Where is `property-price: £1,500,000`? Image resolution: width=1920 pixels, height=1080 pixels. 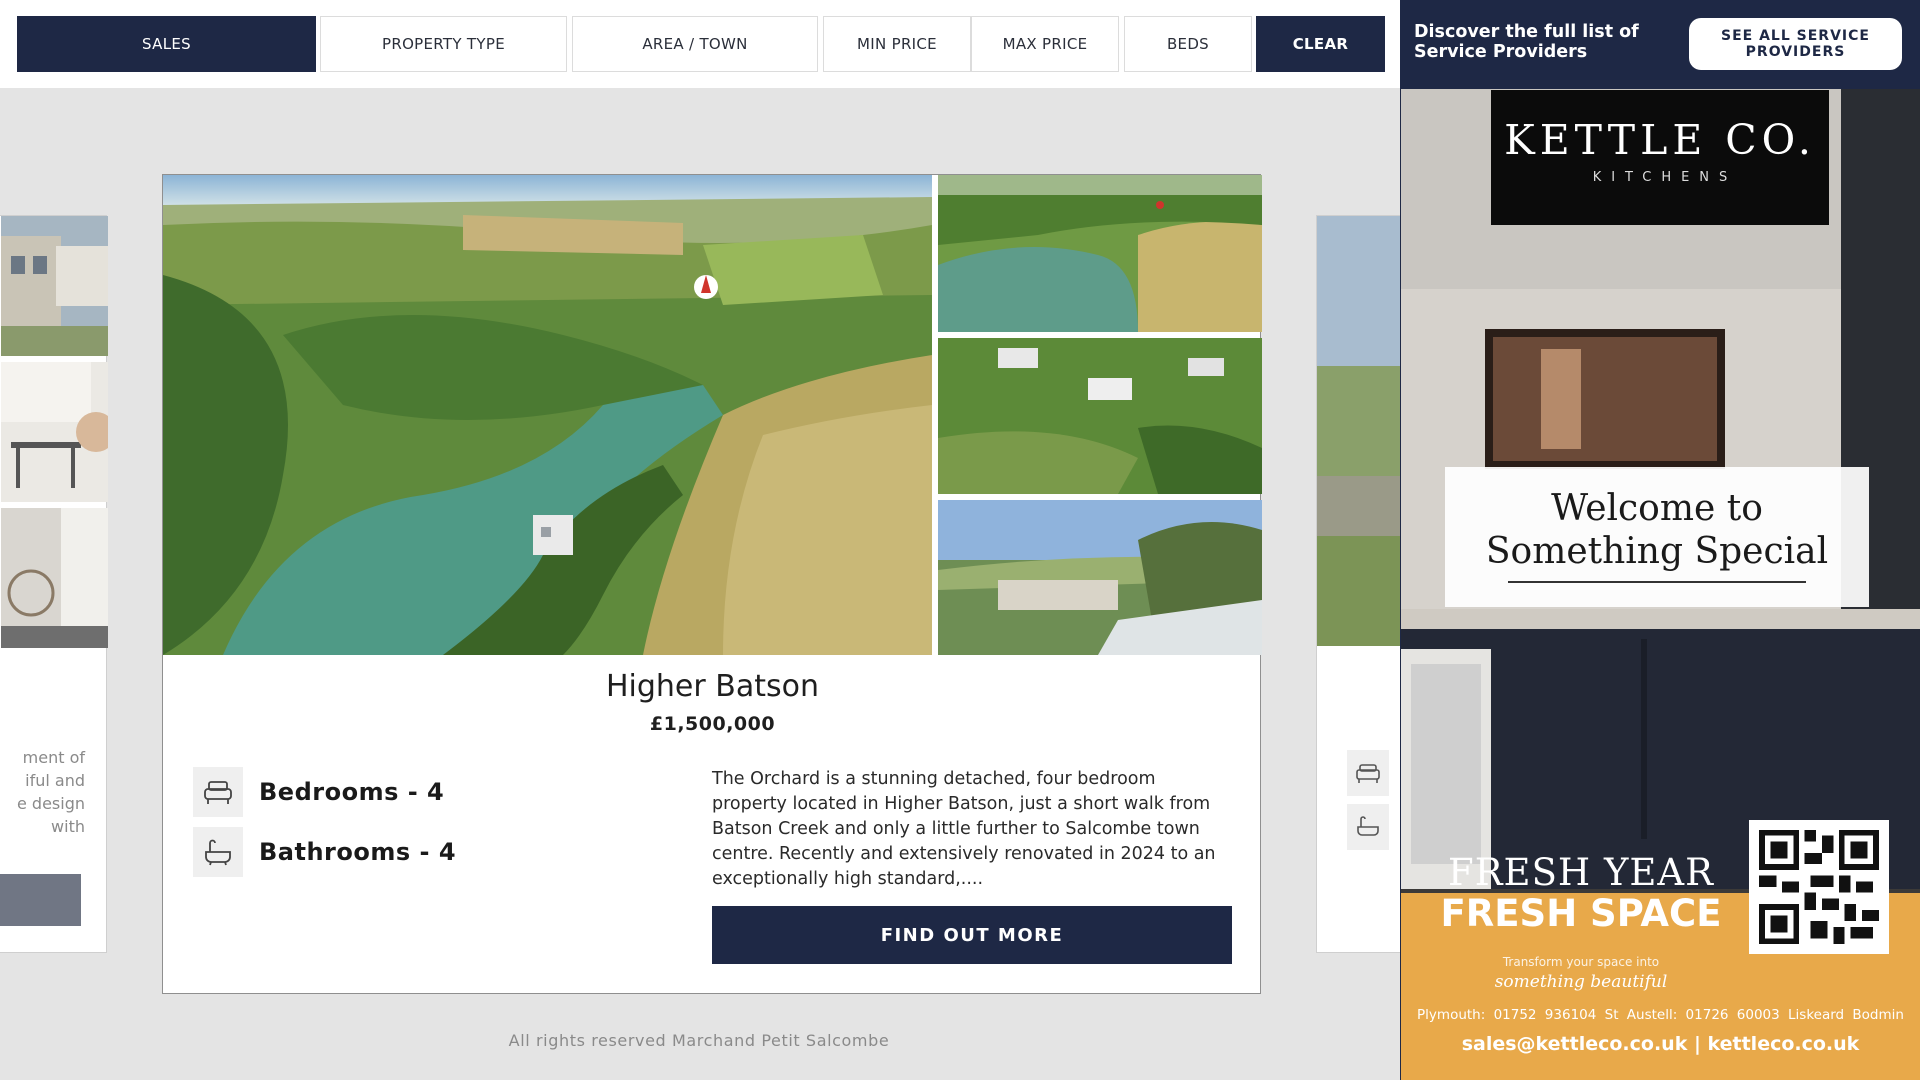 property-price: £1,500,000 is located at coordinates (712, 724).